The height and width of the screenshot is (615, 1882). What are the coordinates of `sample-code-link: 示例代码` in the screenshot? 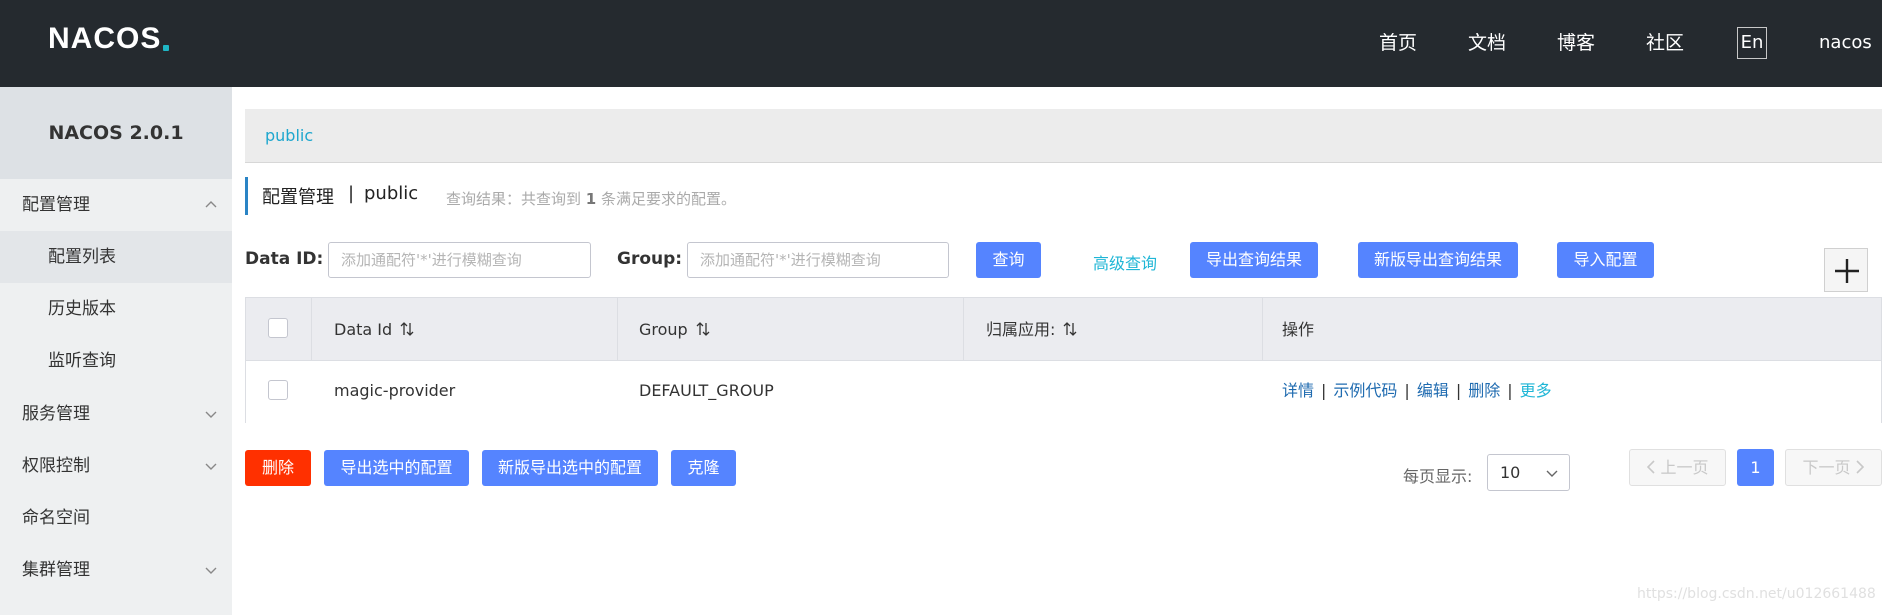 It's located at (1365, 390).